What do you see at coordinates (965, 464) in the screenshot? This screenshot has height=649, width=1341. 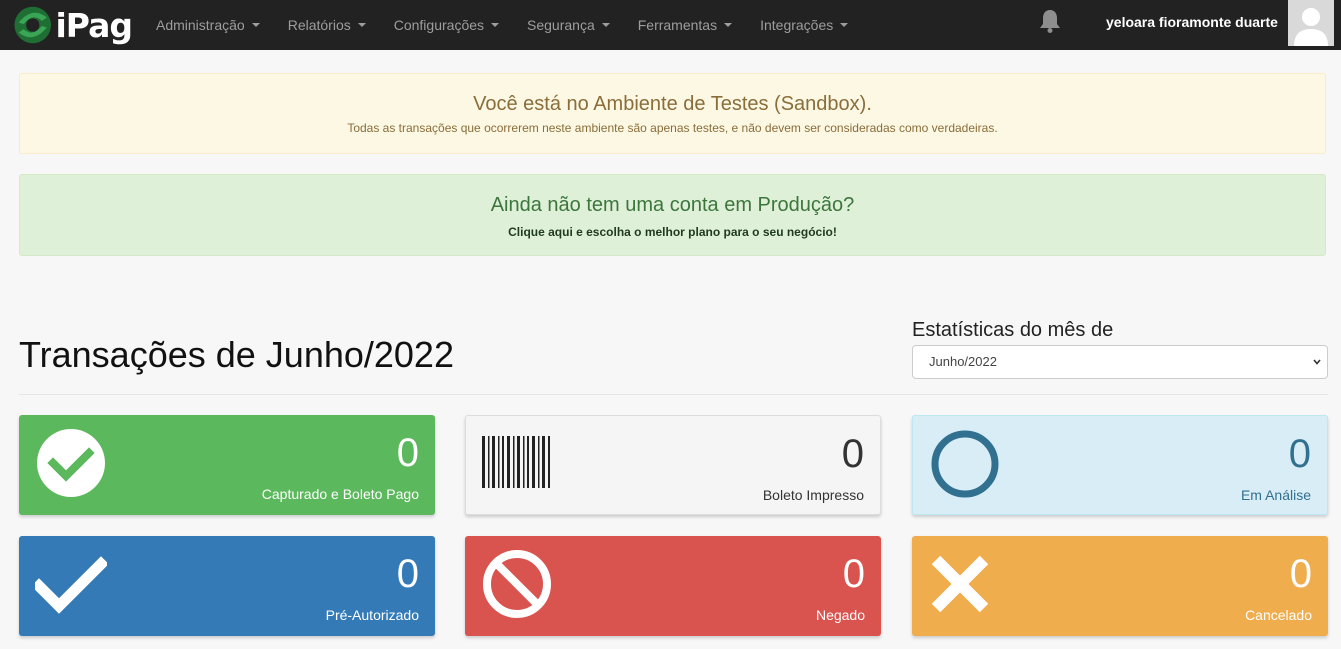 I see `circle-outline-icon` at bounding box center [965, 464].